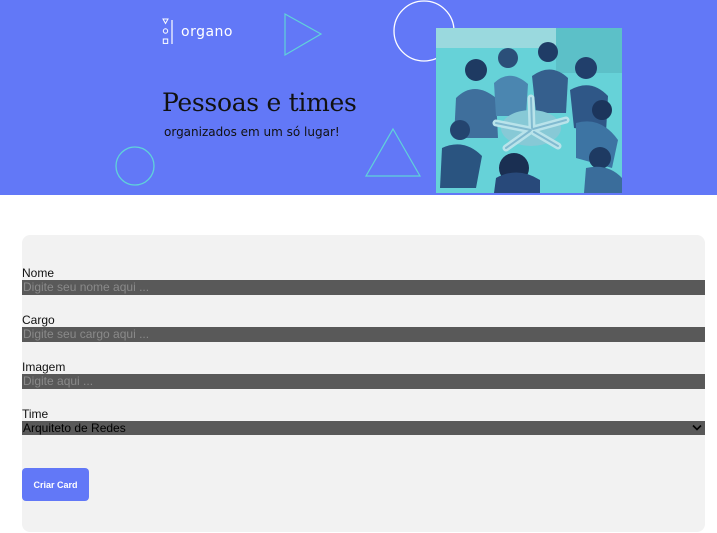 The height and width of the screenshot is (533, 717). I want to click on team-hands-illustration, so click(529, 110).